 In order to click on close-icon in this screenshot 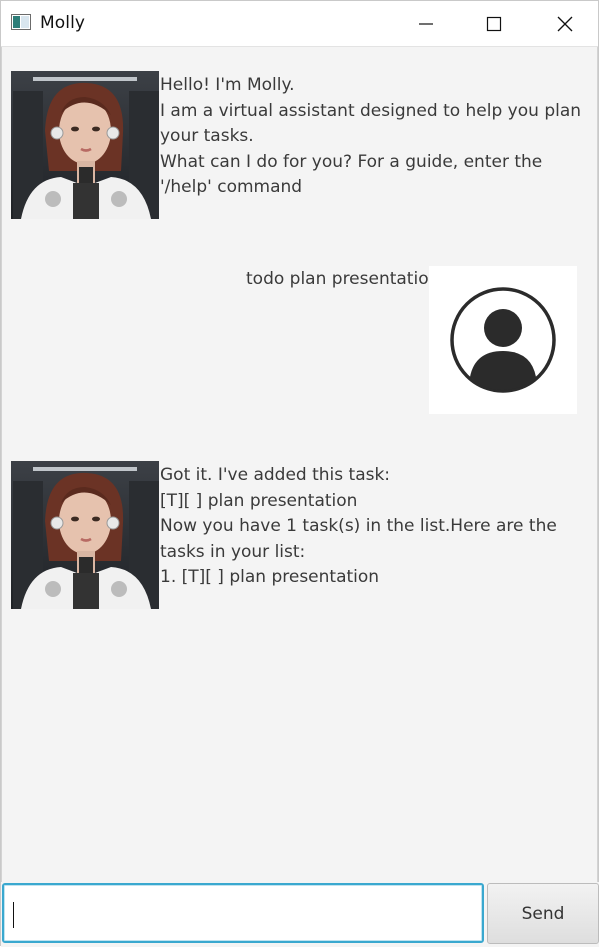, I will do `click(565, 23)`.